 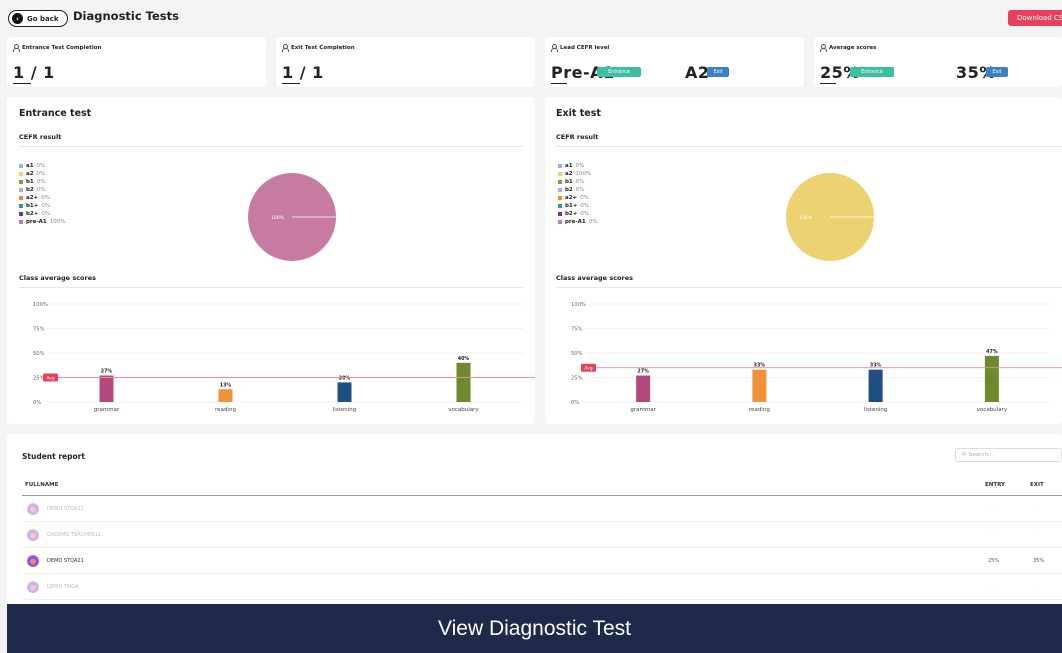 What do you see at coordinates (875, 385) in the screenshot?
I see `bar-listening` at bounding box center [875, 385].